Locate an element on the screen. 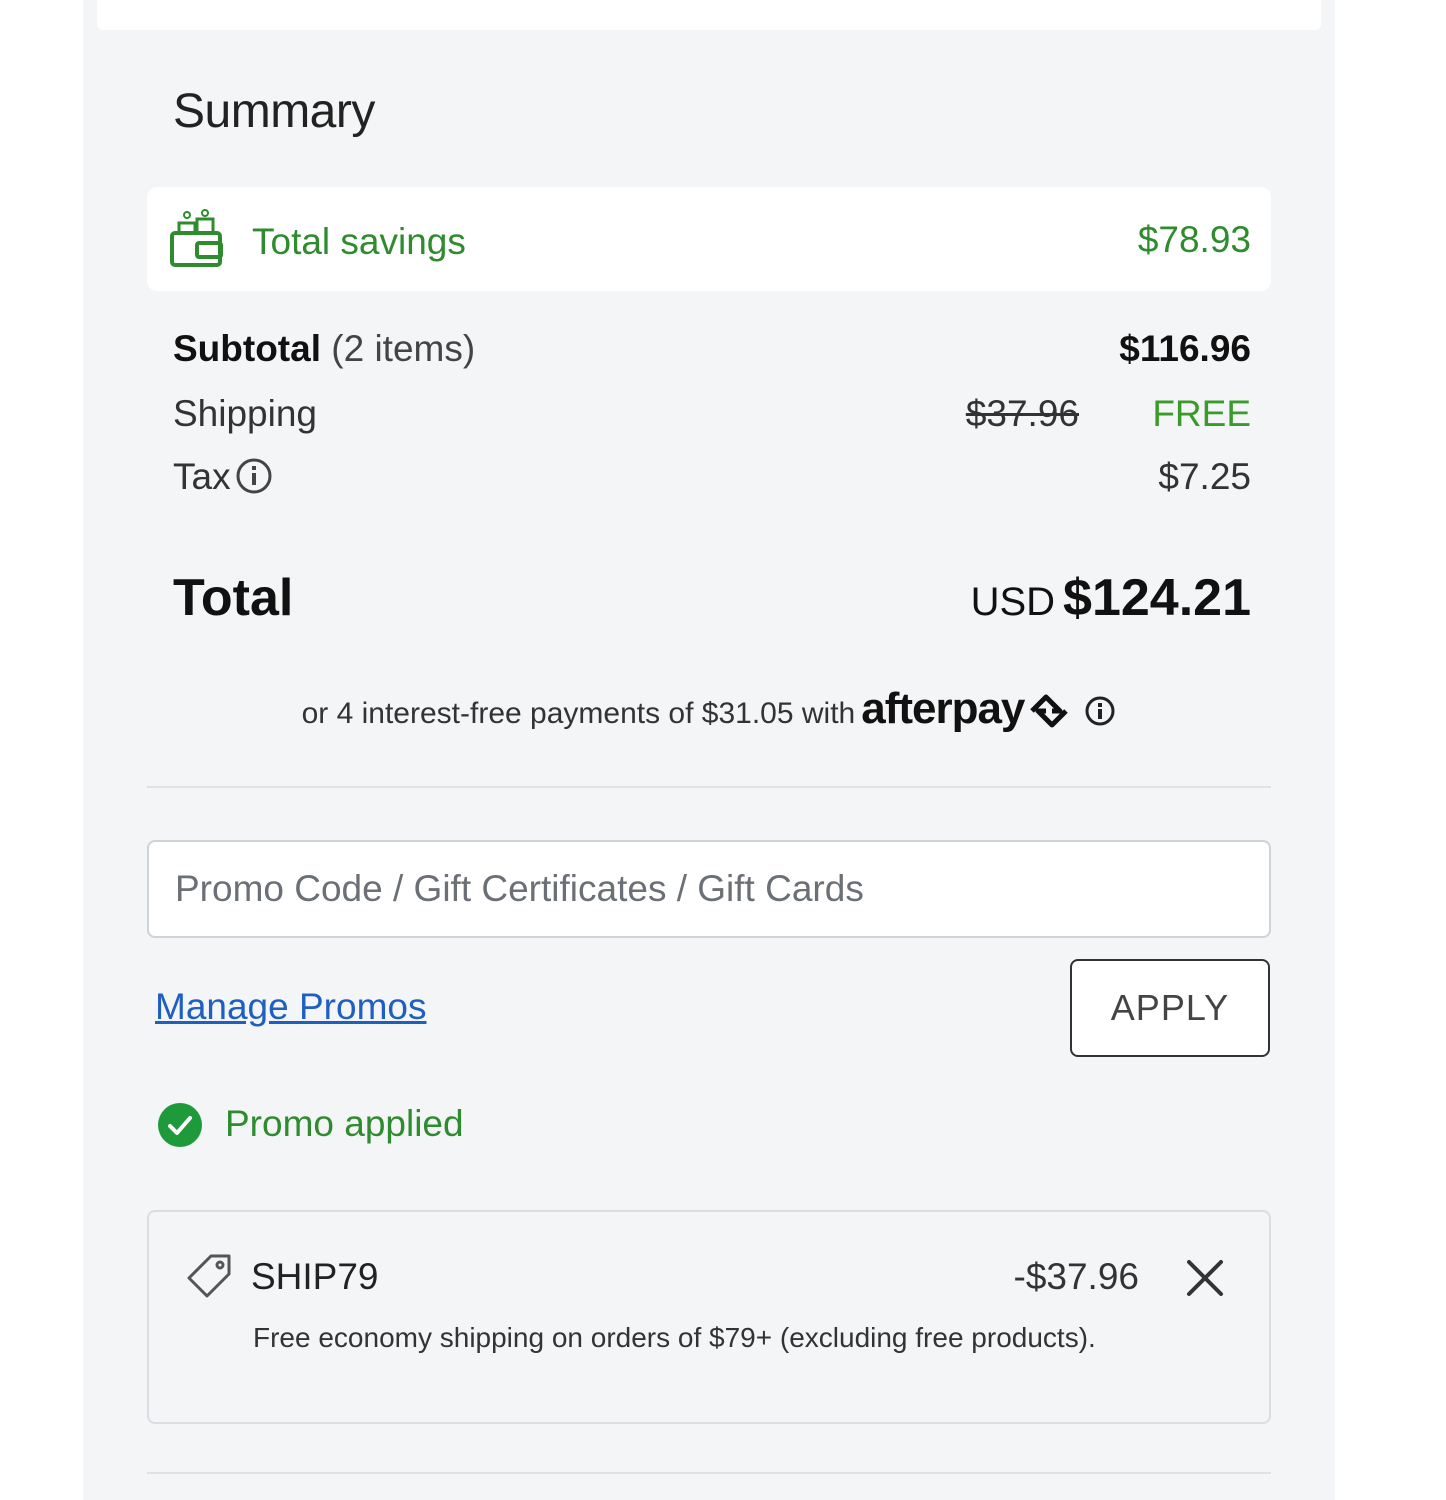 The image size is (1446, 1500). total-savings-card: Total savings $78.93 is located at coordinates (709, 239).